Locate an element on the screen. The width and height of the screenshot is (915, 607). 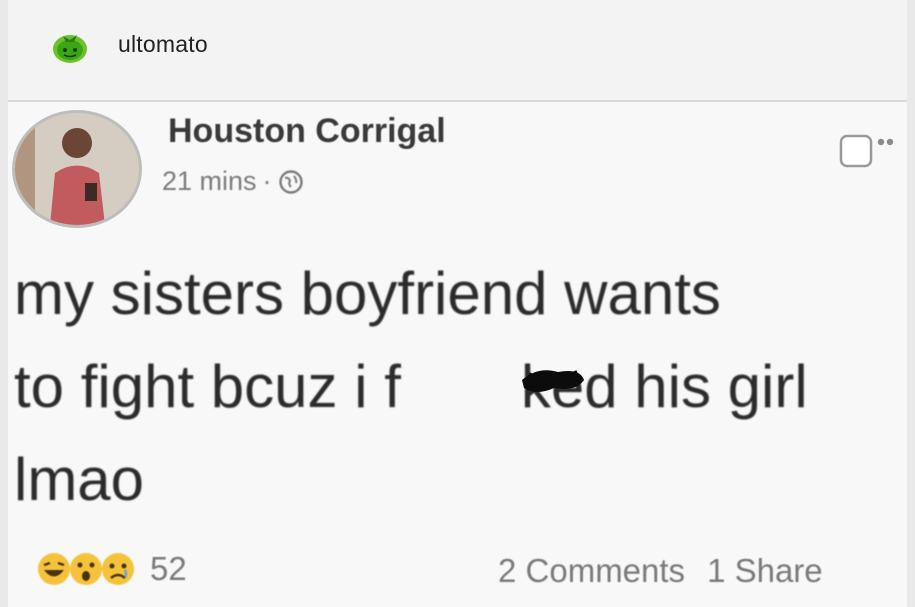
avatar-image is located at coordinates (77, 169).